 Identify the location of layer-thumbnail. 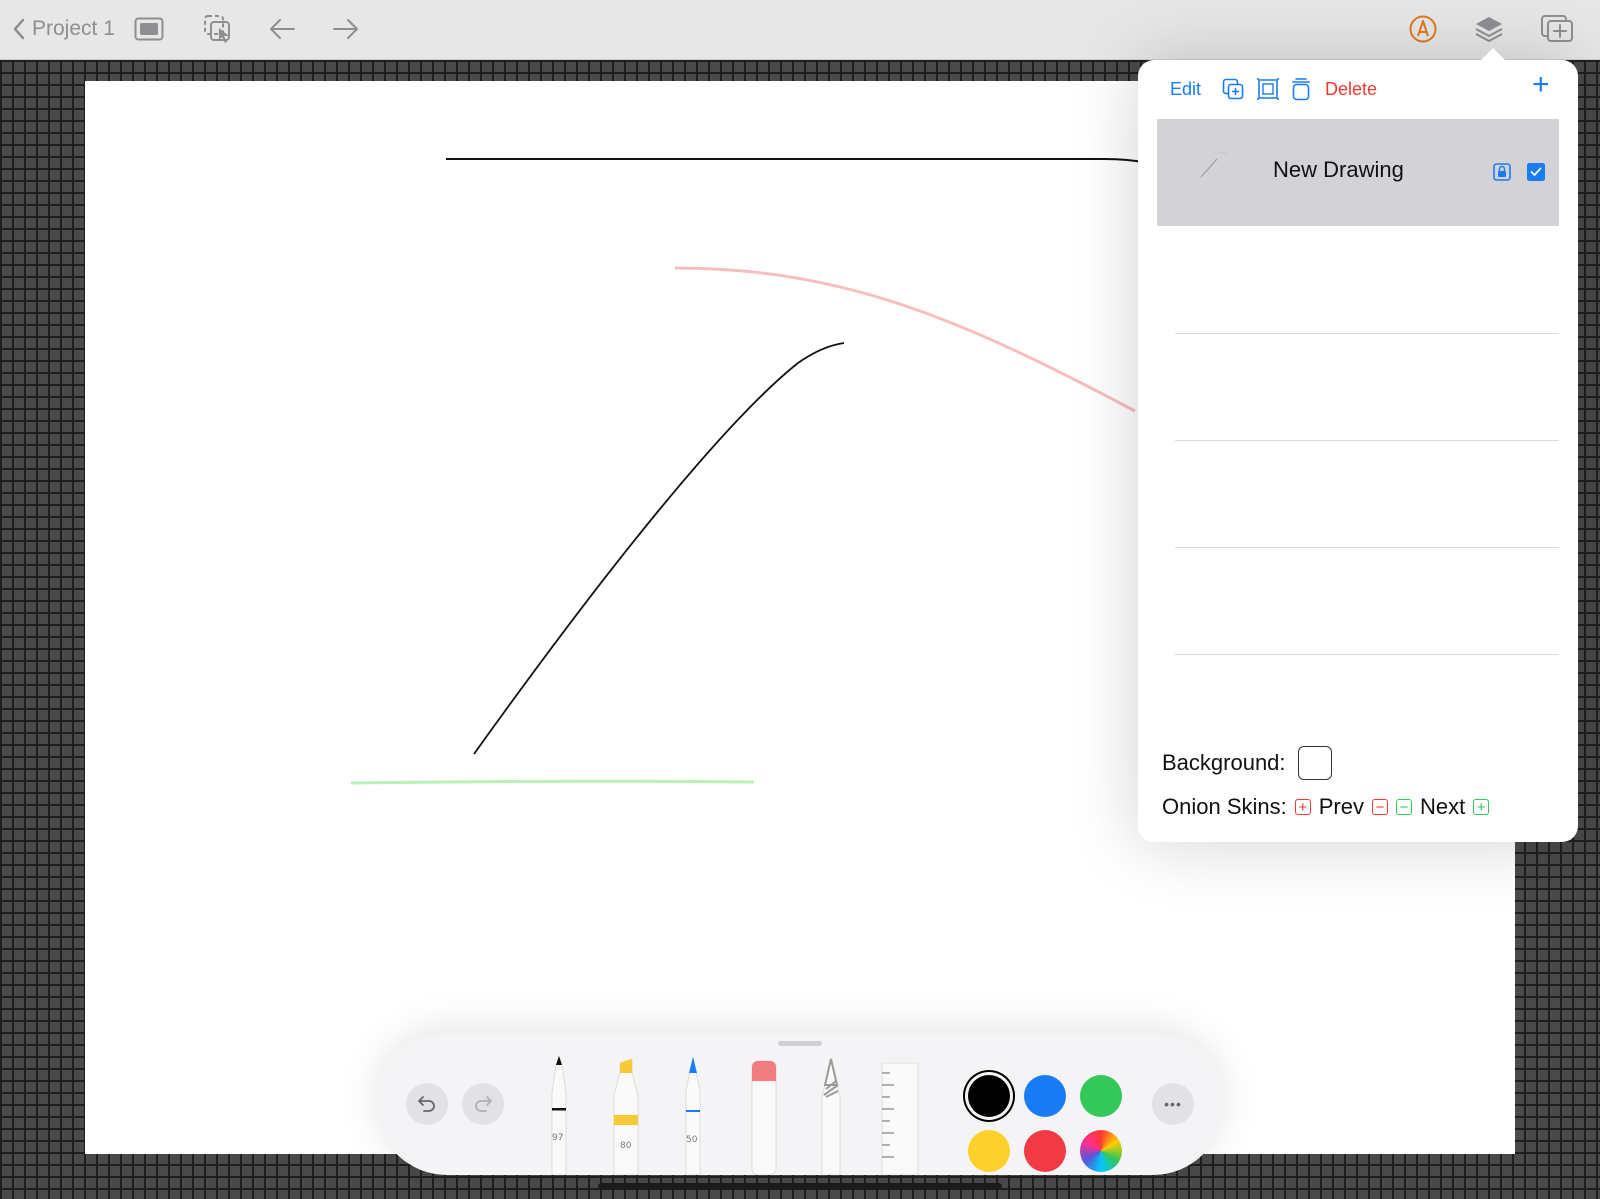
(1213, 165).